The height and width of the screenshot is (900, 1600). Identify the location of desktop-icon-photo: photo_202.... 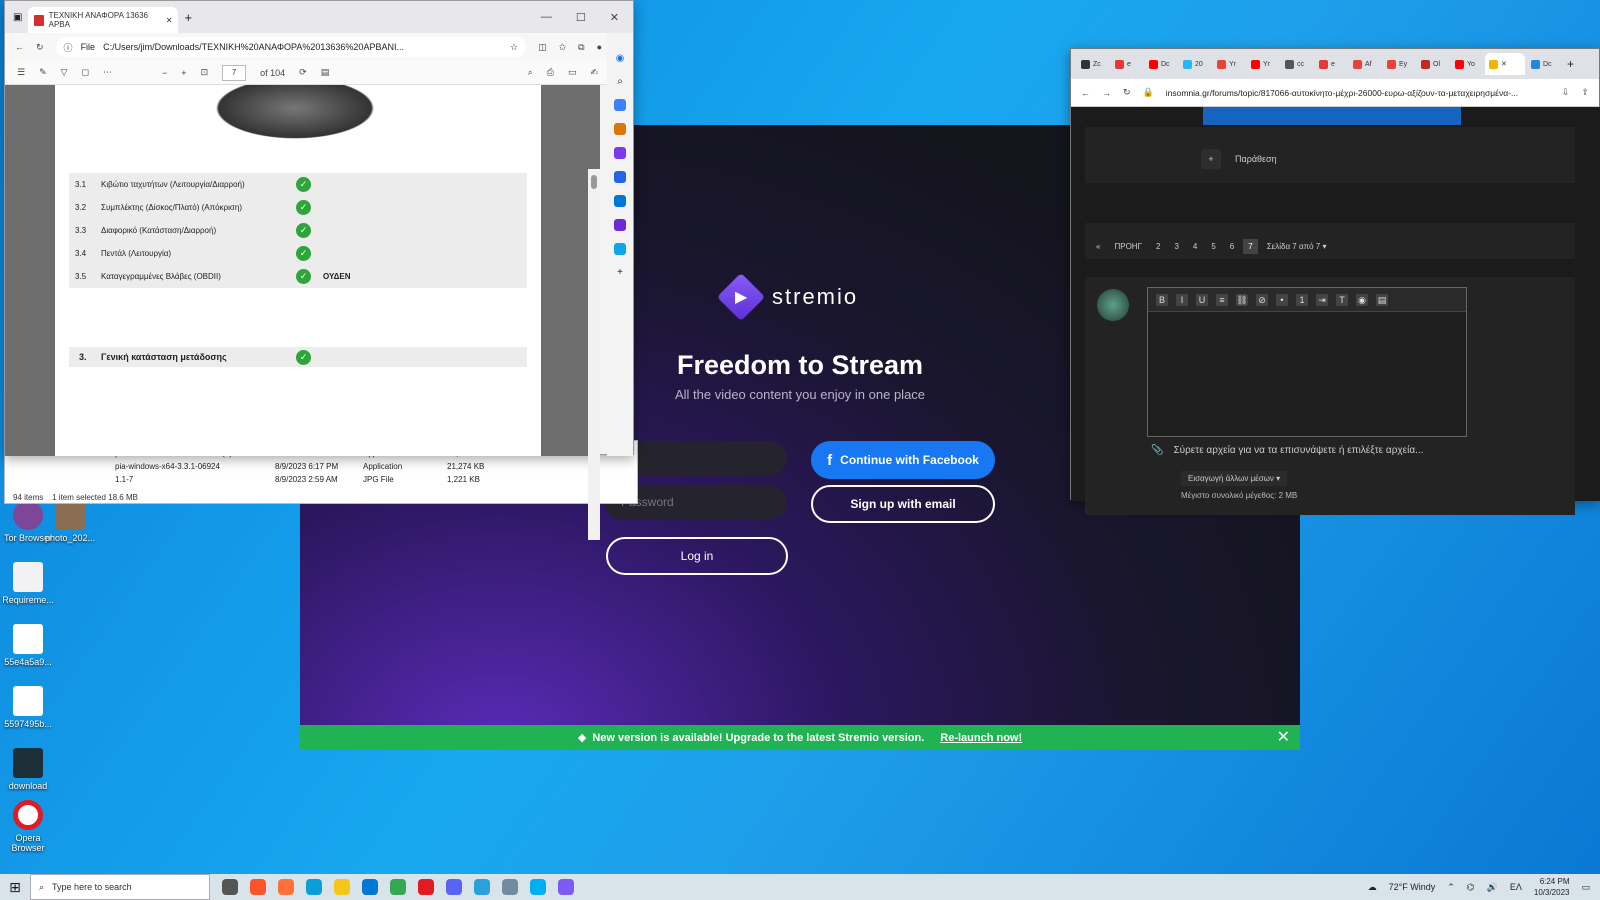
(70, 521).